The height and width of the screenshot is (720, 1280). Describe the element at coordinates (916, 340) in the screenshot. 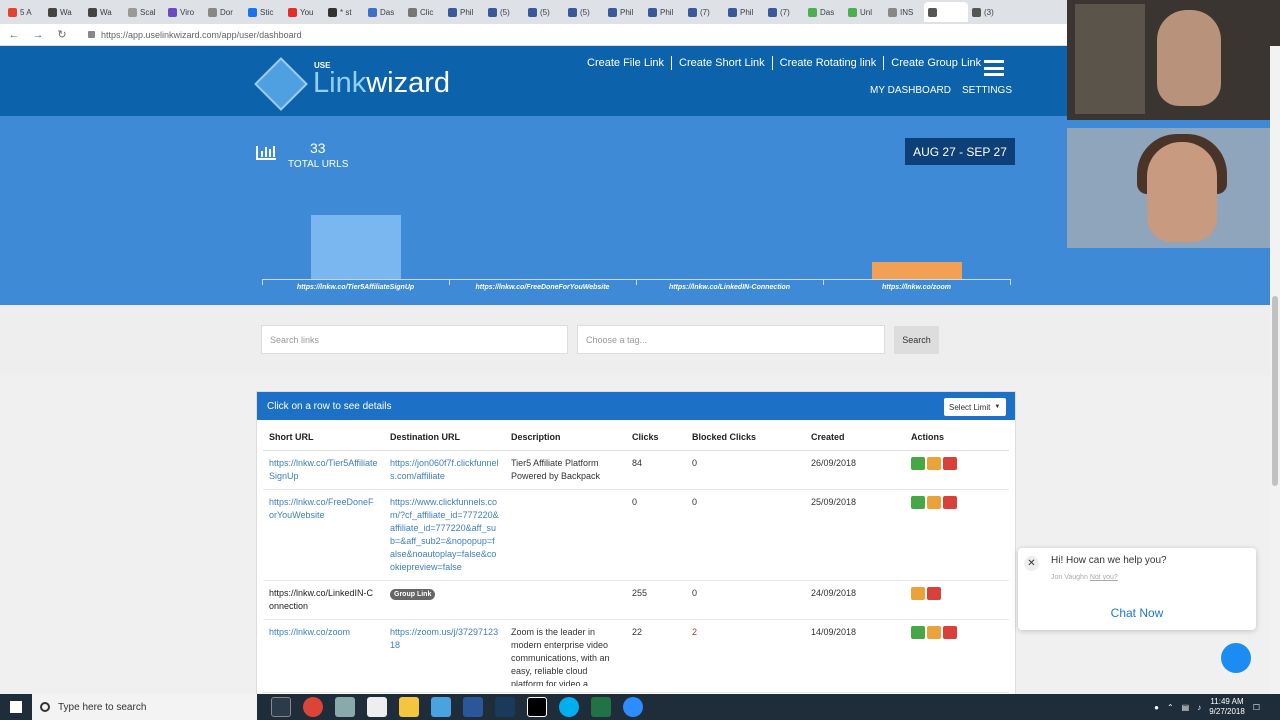

I see `search-button: Search` at that location.